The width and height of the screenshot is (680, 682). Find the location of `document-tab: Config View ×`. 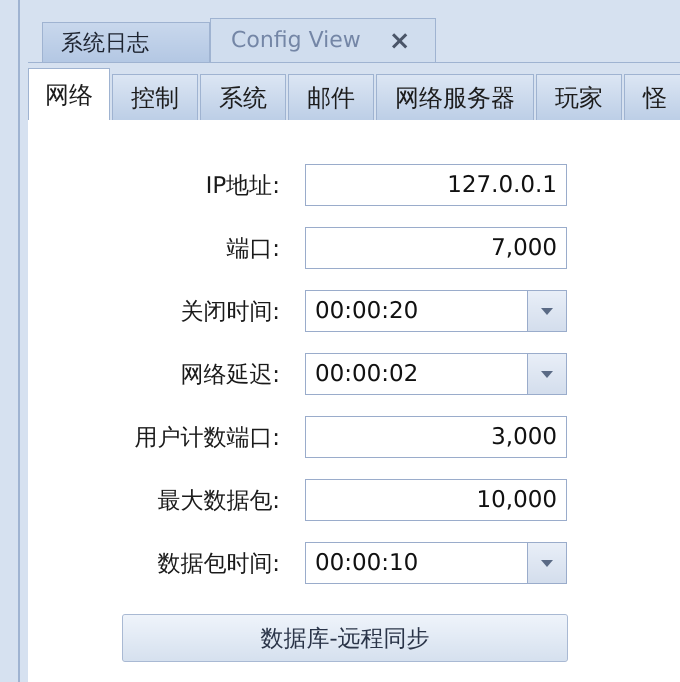

document-tab: Config View × is located at coordinates (323, 40).